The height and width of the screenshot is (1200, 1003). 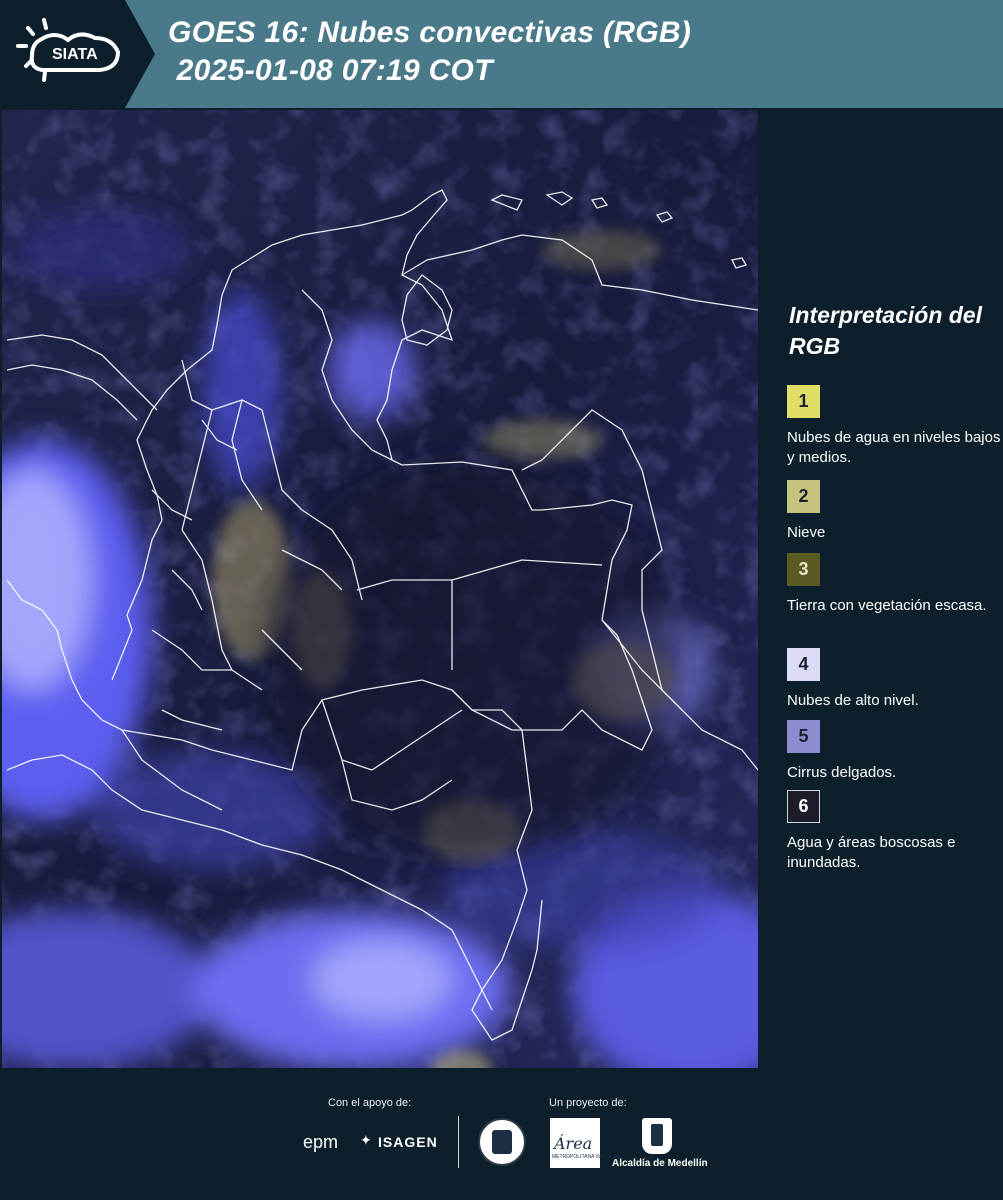 I want to click on legend-swatch: 5, so click(x=803, y=736).